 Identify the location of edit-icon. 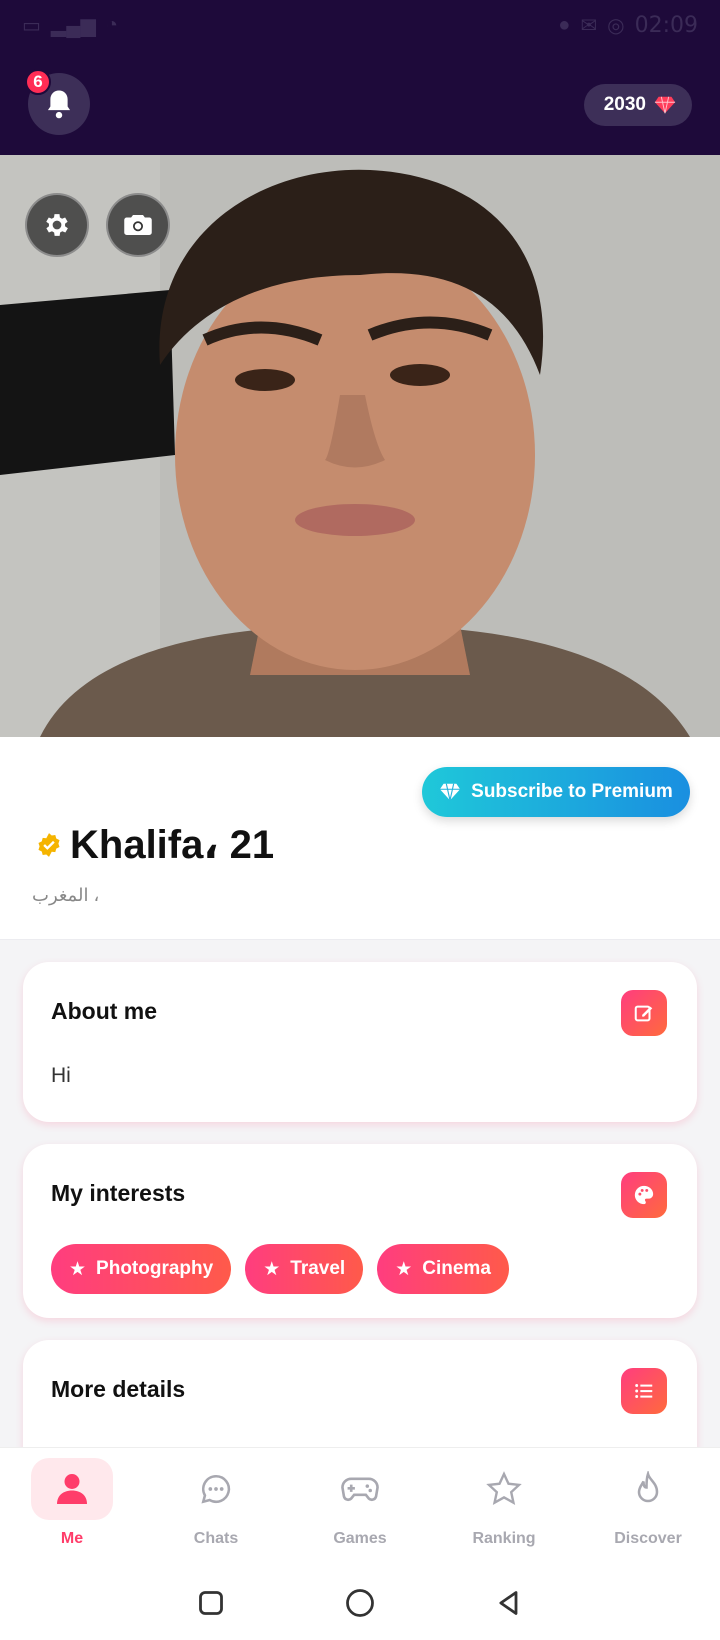
(643, 1013).